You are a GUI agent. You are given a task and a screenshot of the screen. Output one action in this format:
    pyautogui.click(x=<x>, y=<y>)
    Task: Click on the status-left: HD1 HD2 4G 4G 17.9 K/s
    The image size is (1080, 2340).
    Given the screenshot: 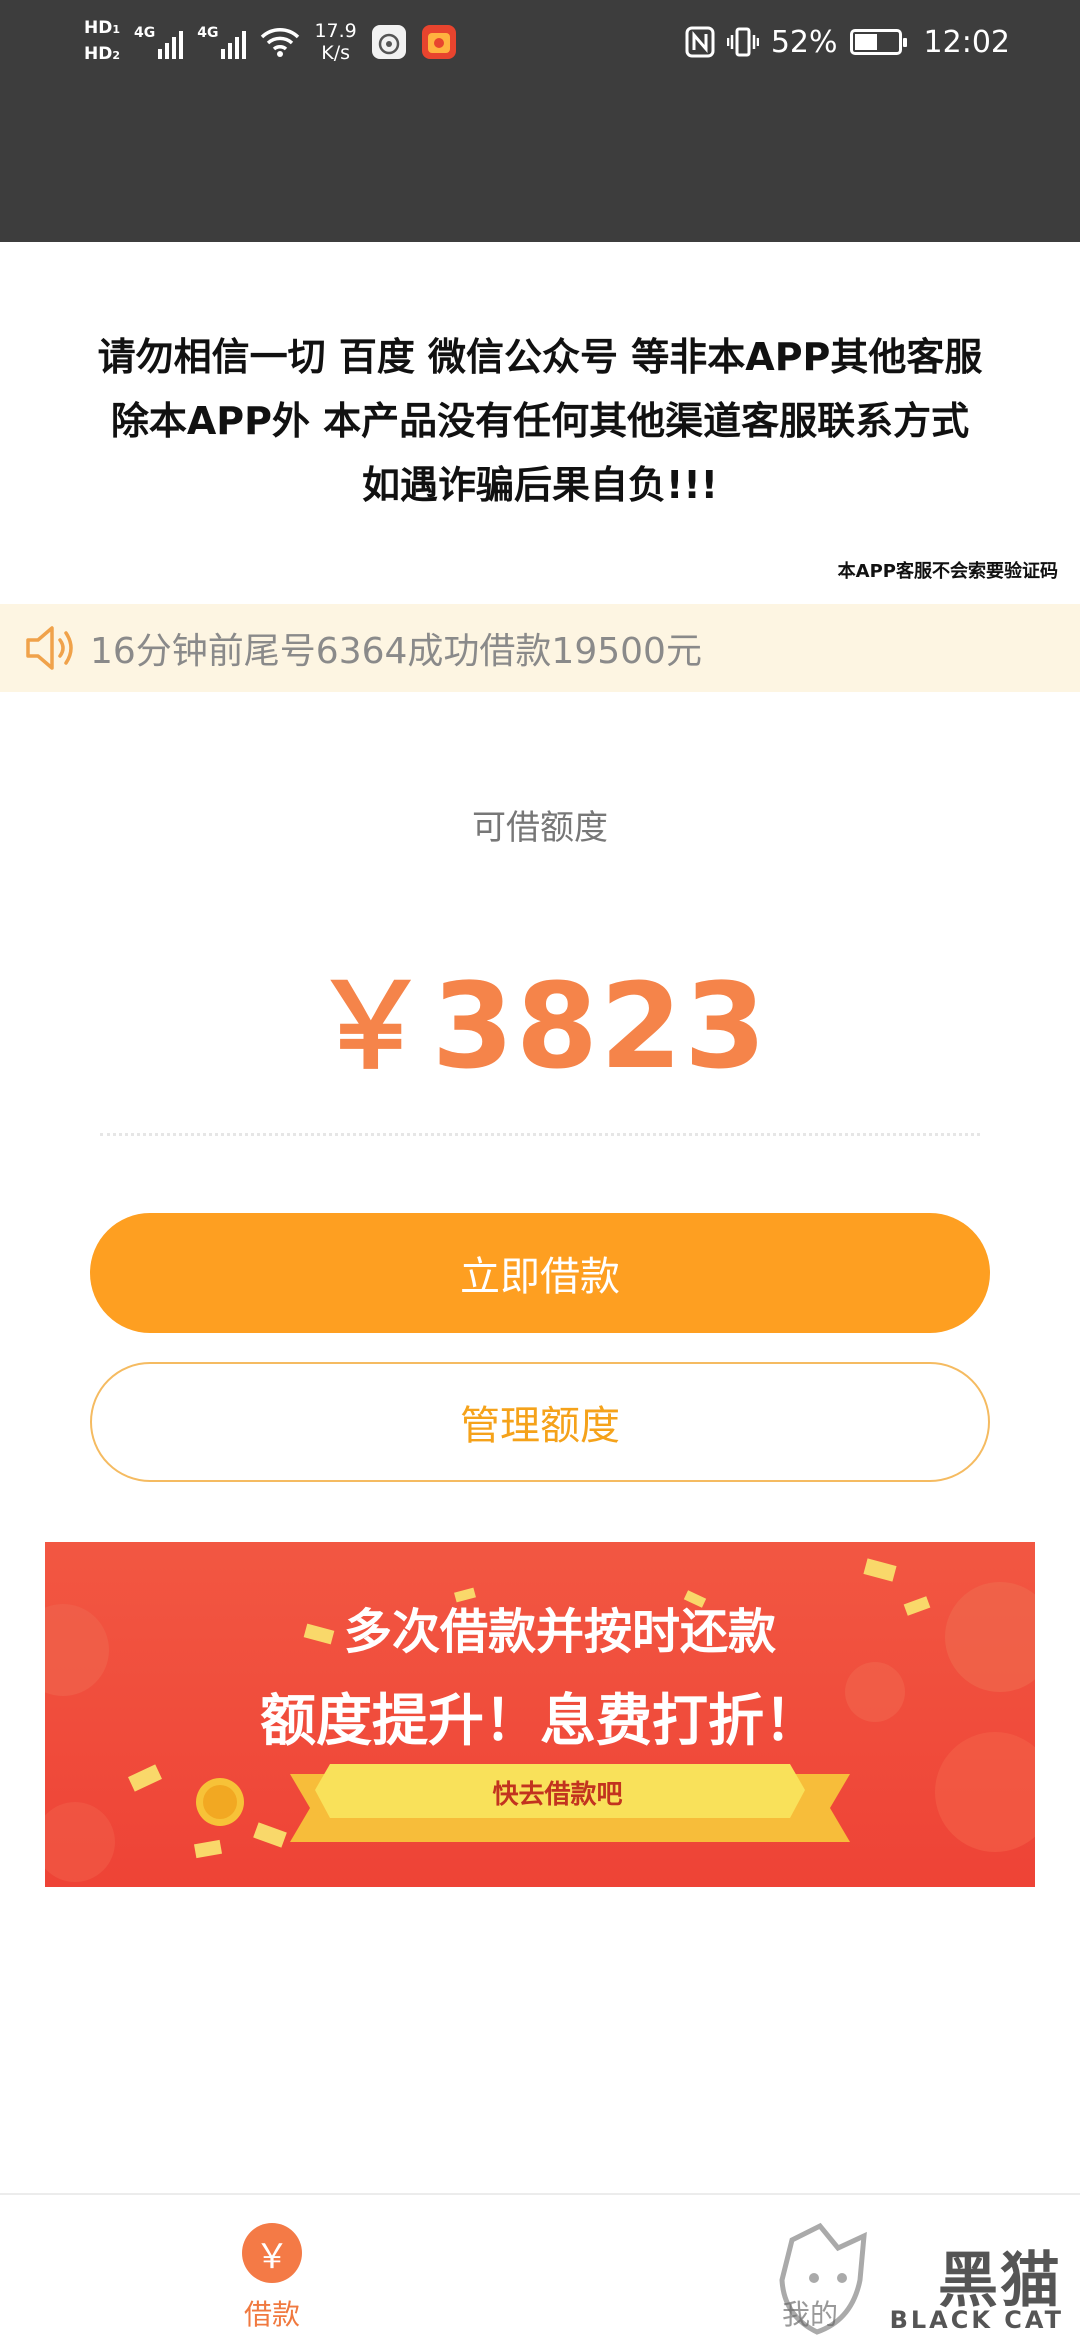 What is the action you would take?
    pyautogui.click(x=270, y=42)
    